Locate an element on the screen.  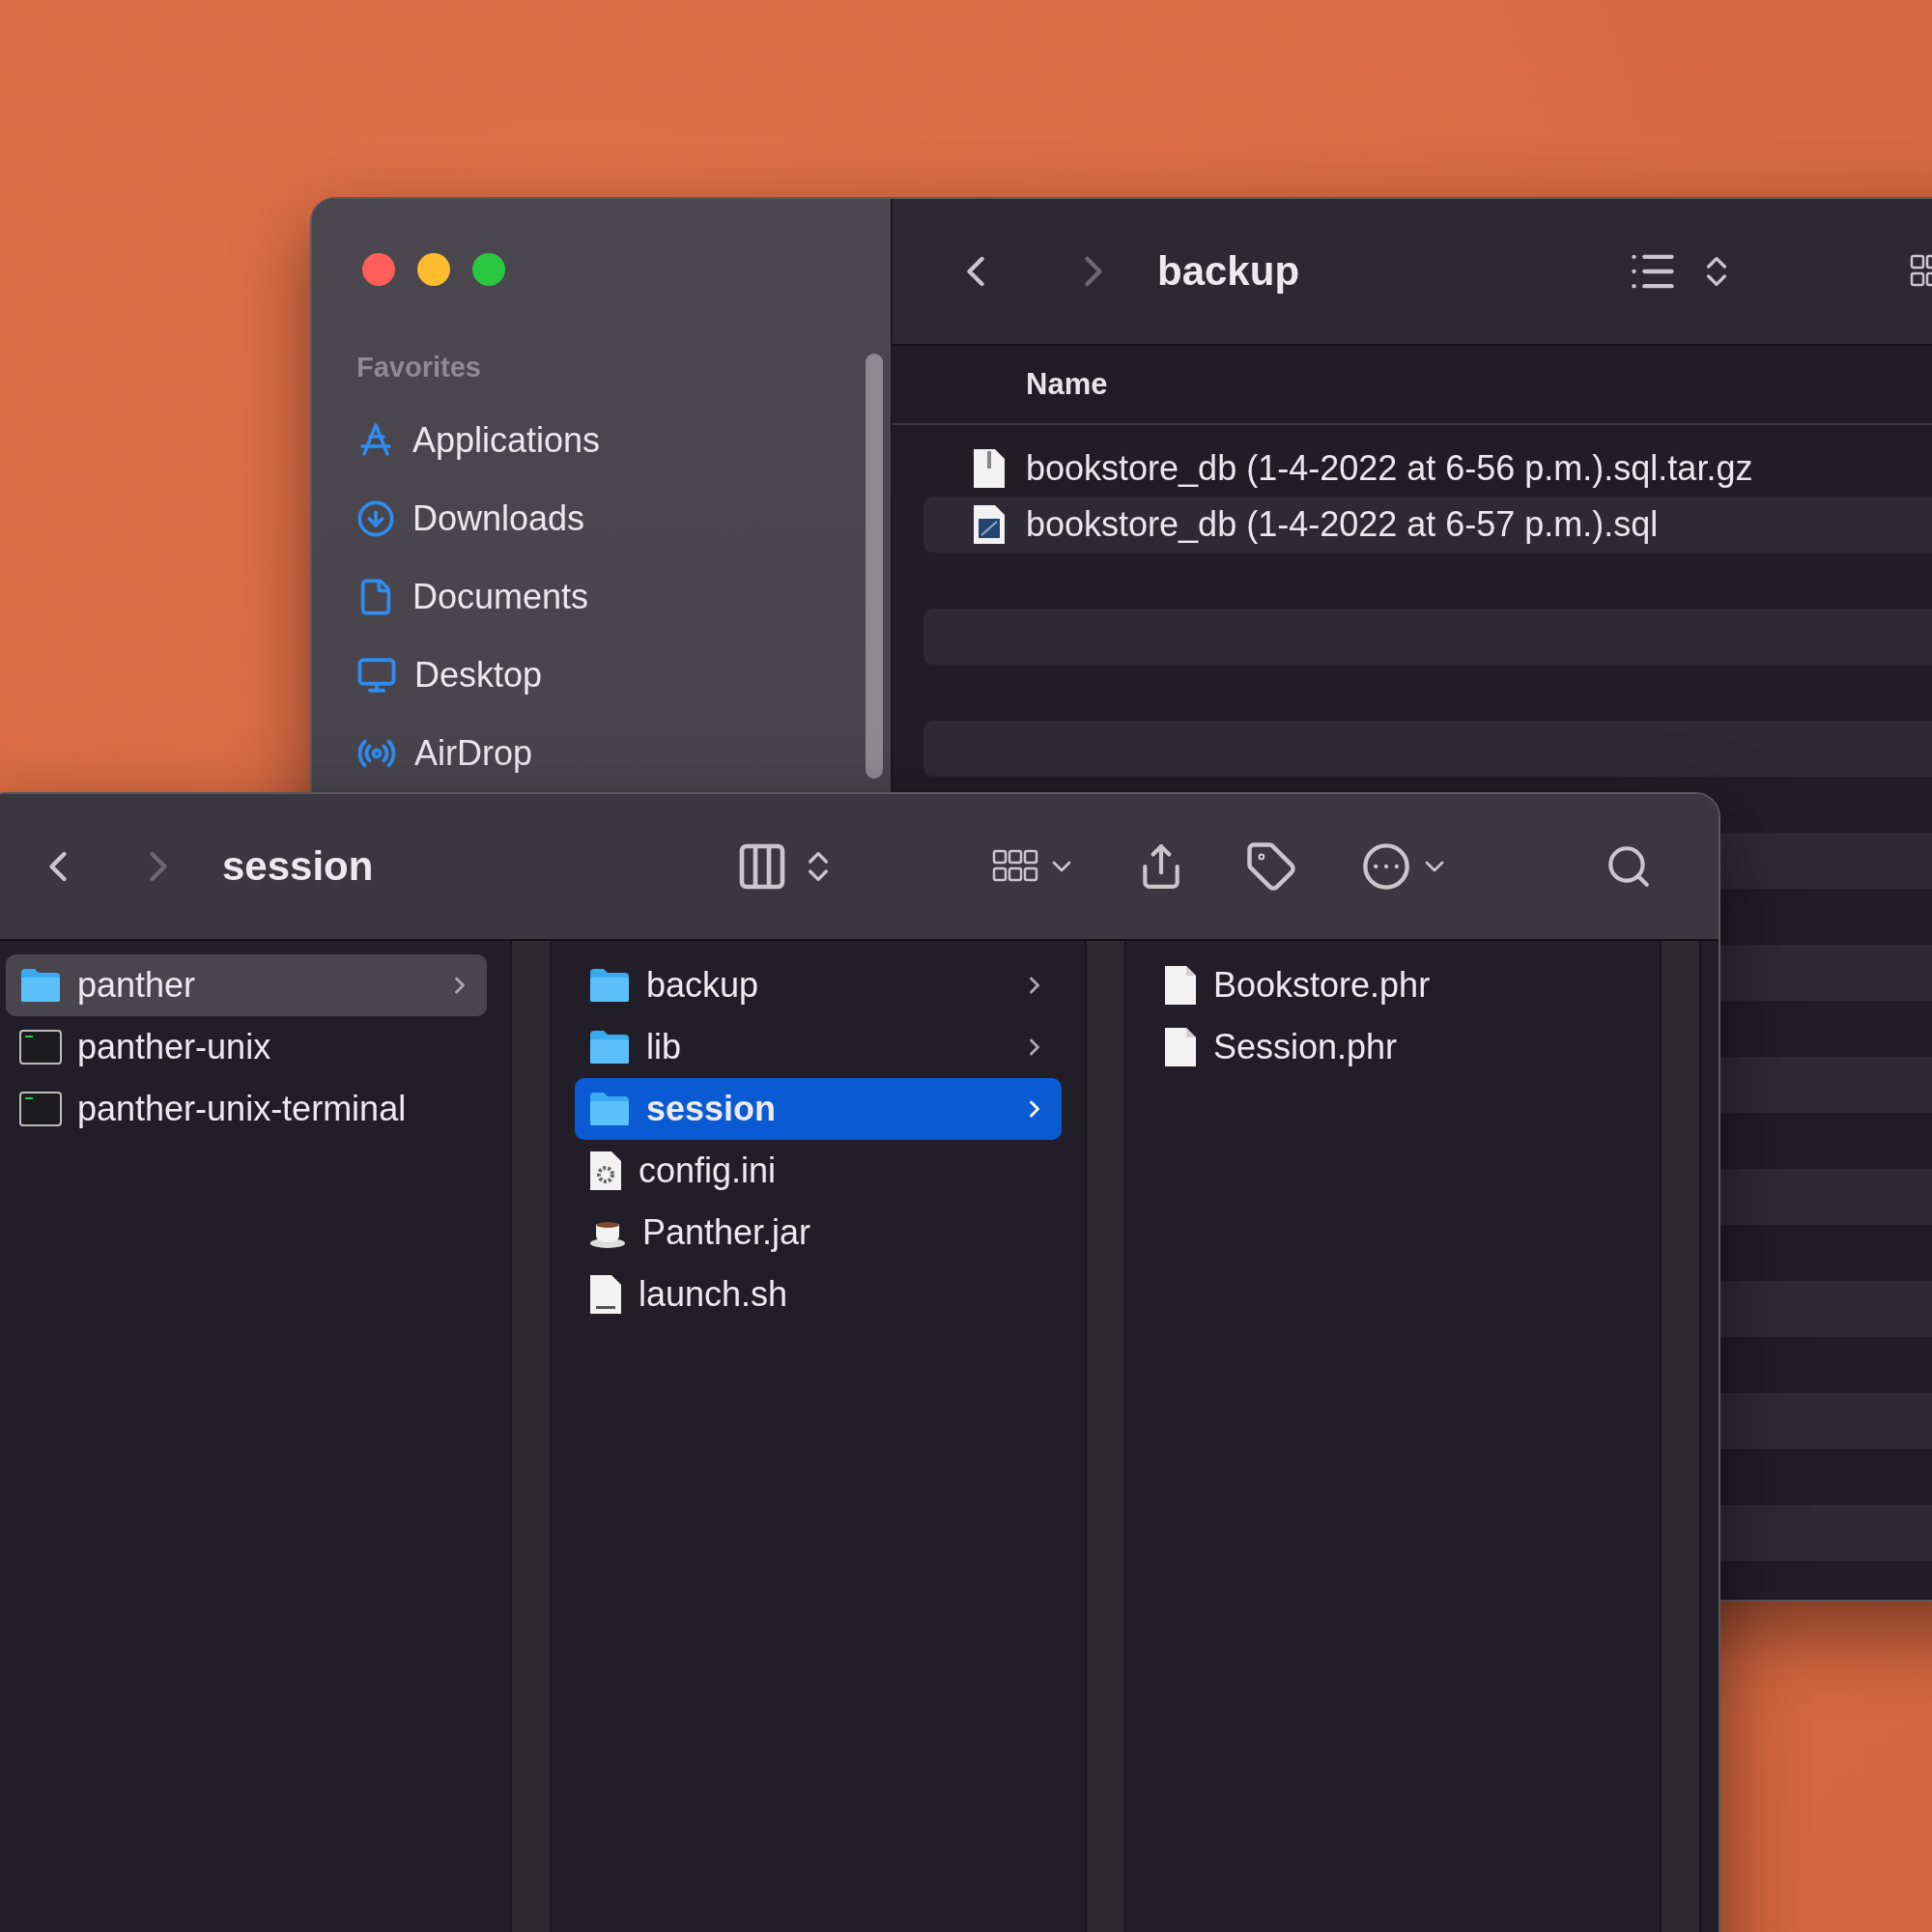
file-row: bookstore_db (1-4-2022 at 6-57 p.m.).sql is located at coordinates (1427, 525).